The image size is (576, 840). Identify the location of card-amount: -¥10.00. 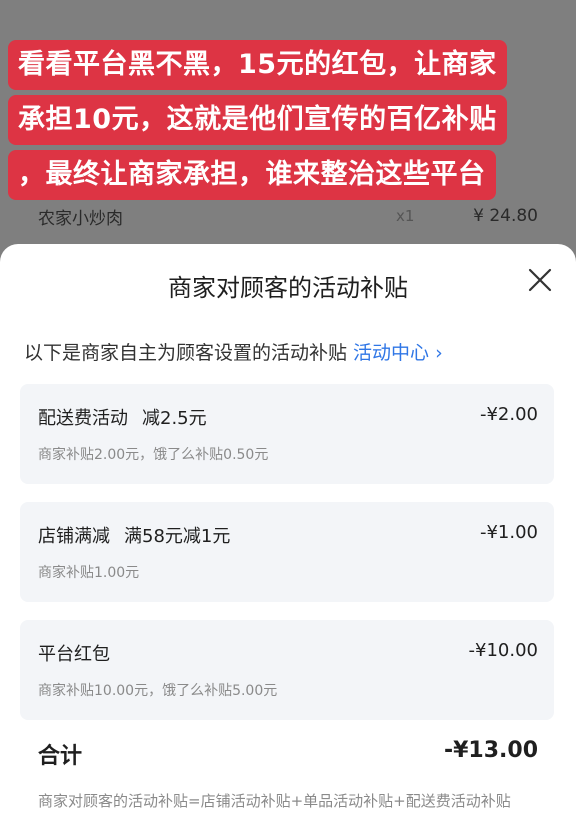
(503, 650).